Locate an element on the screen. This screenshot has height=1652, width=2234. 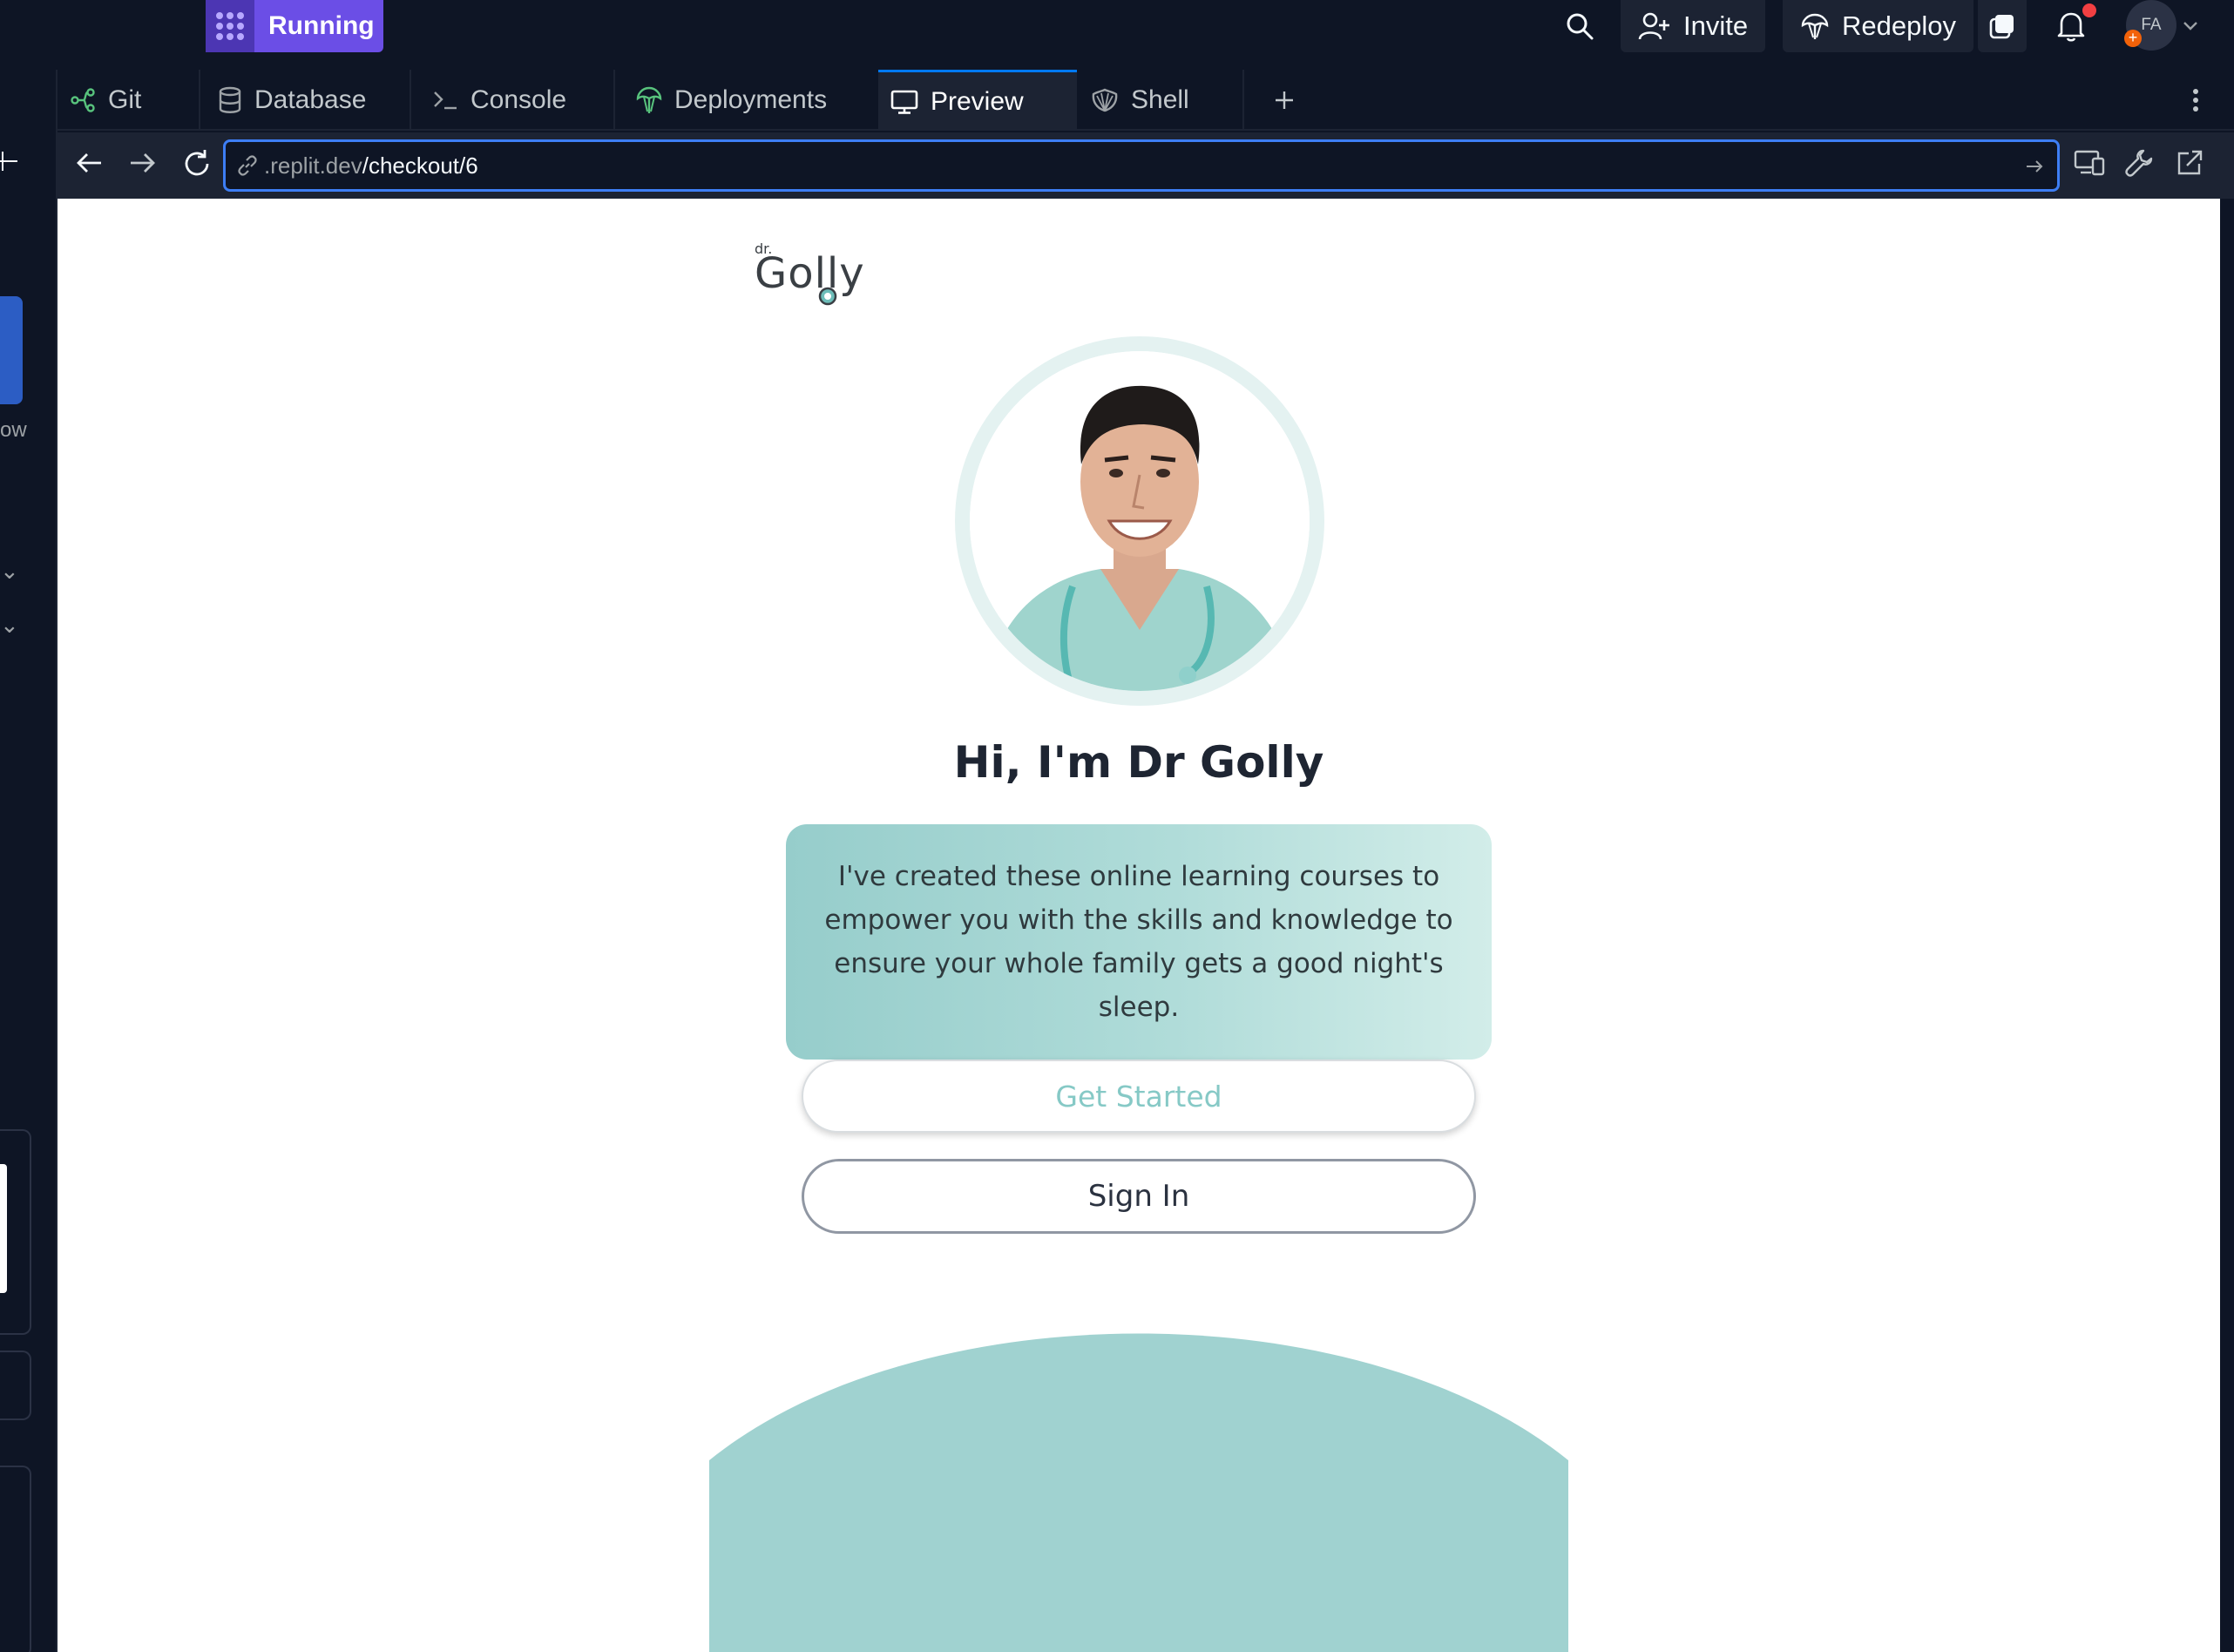
database-icon is located at coordinates (230, 99).